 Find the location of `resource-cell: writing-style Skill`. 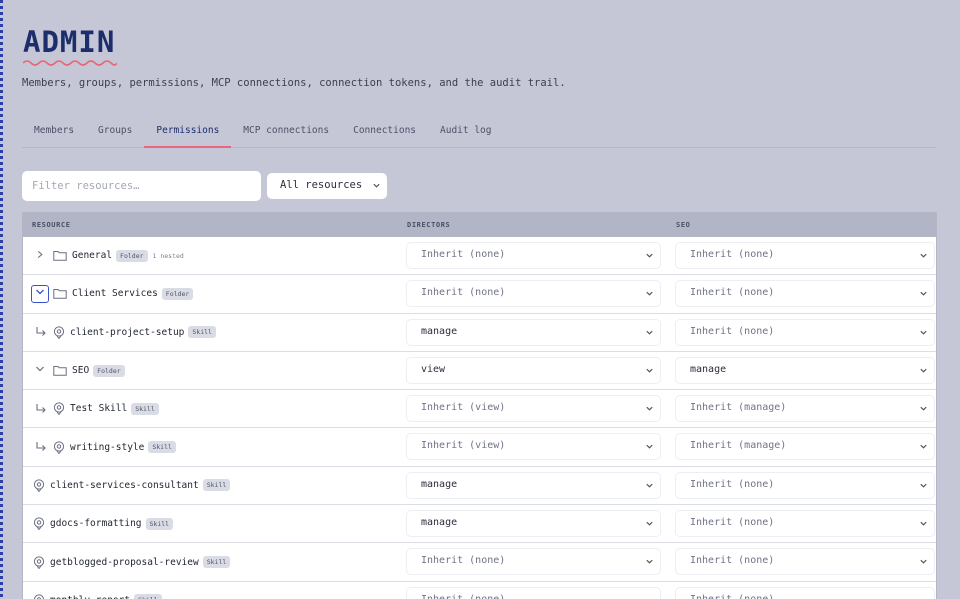

resource-cell: writing-style Skill is located at coordinates (213, 446).